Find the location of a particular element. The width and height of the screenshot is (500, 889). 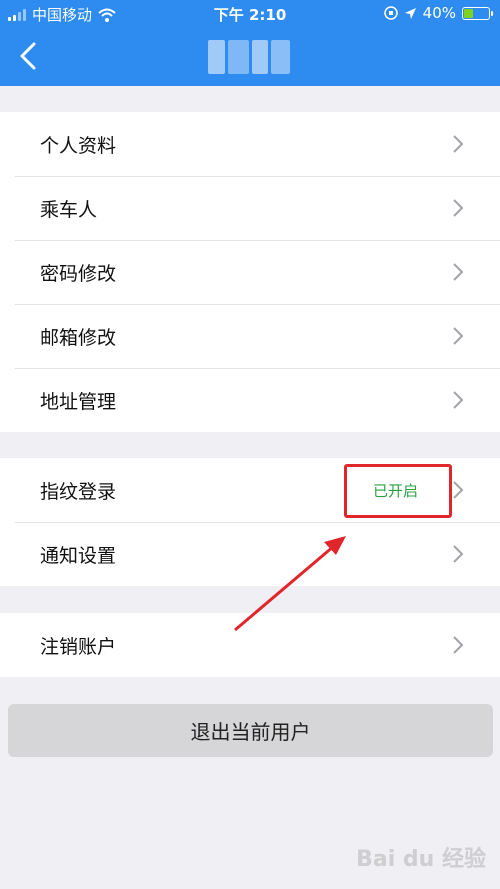

back-button is located at coordinates (30, 56).